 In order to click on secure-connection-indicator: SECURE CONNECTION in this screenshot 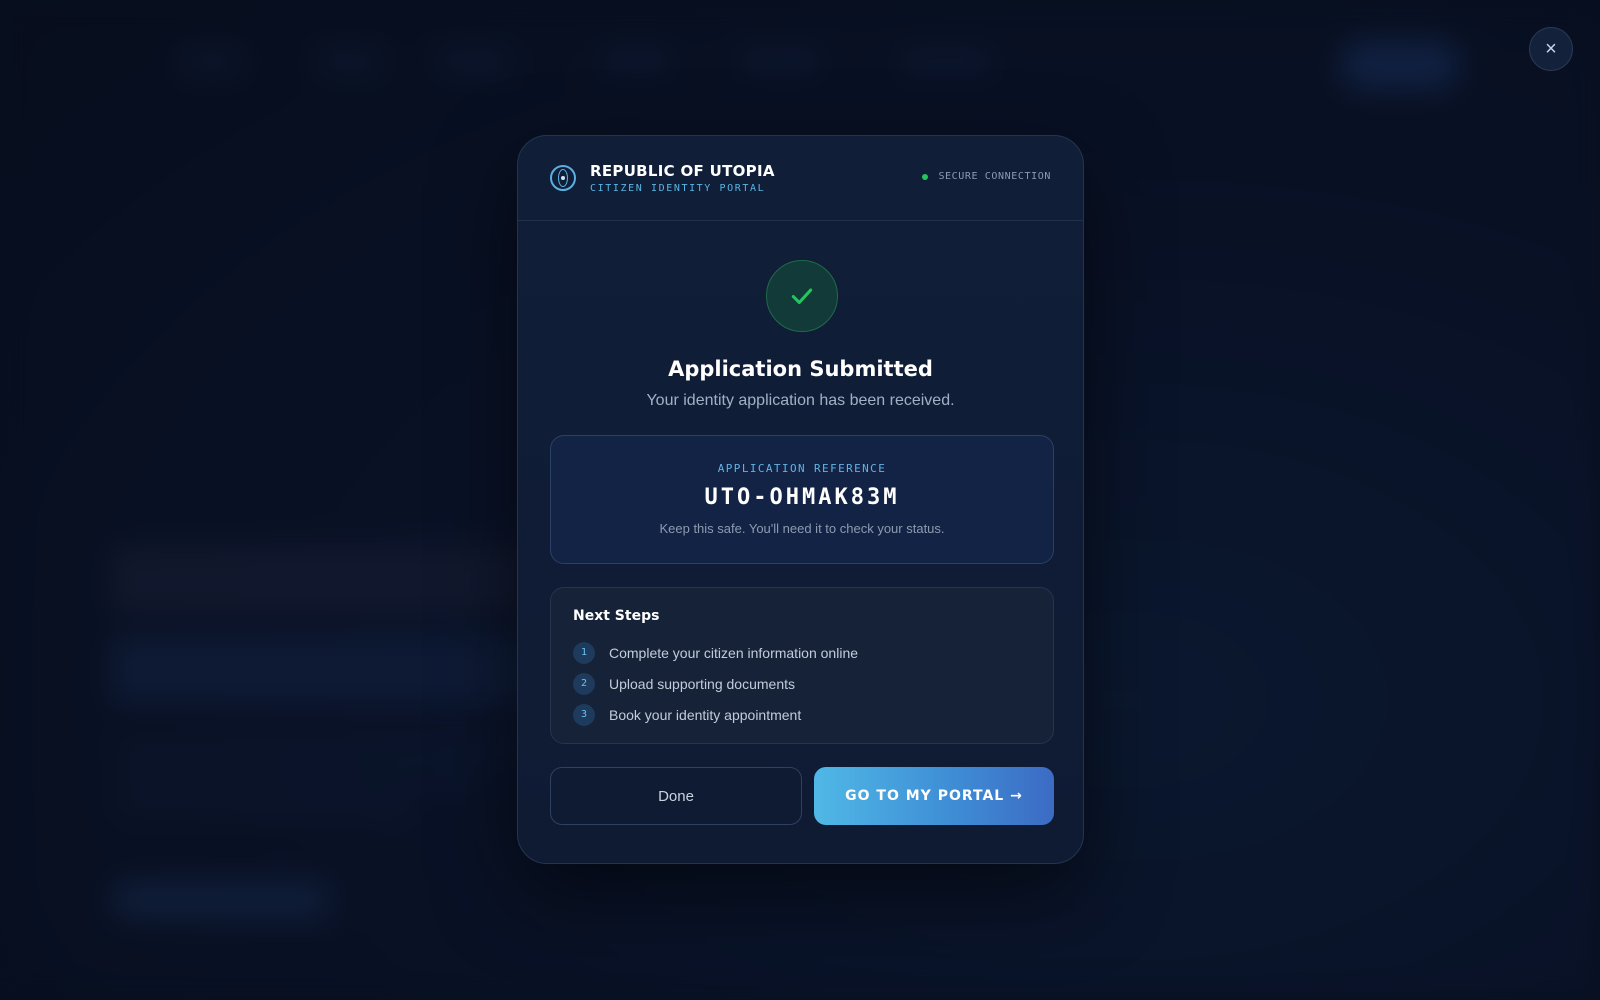, I will do `click(986, 176)`.